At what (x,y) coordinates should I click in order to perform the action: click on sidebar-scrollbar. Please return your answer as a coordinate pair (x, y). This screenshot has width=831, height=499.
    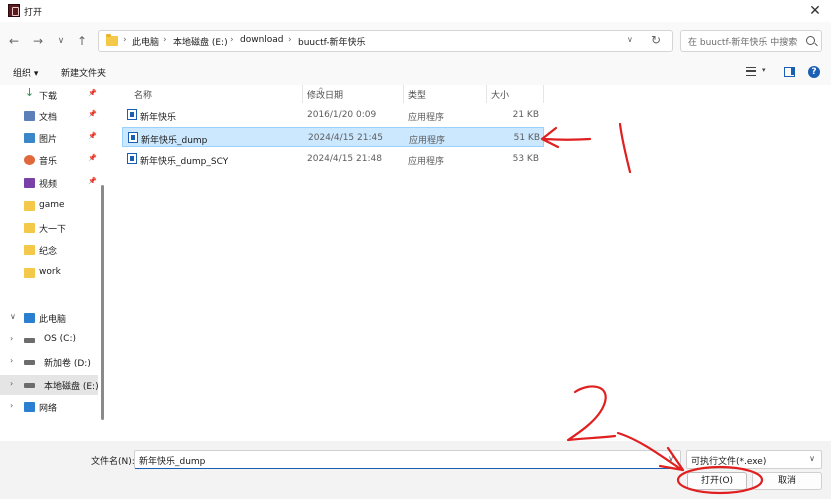
    Looking at the image, I should click on (102, 302).